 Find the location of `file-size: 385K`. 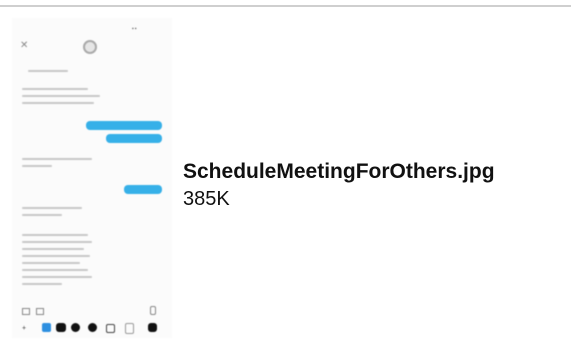

file-size: 385K is located at coordinates (206, 199).